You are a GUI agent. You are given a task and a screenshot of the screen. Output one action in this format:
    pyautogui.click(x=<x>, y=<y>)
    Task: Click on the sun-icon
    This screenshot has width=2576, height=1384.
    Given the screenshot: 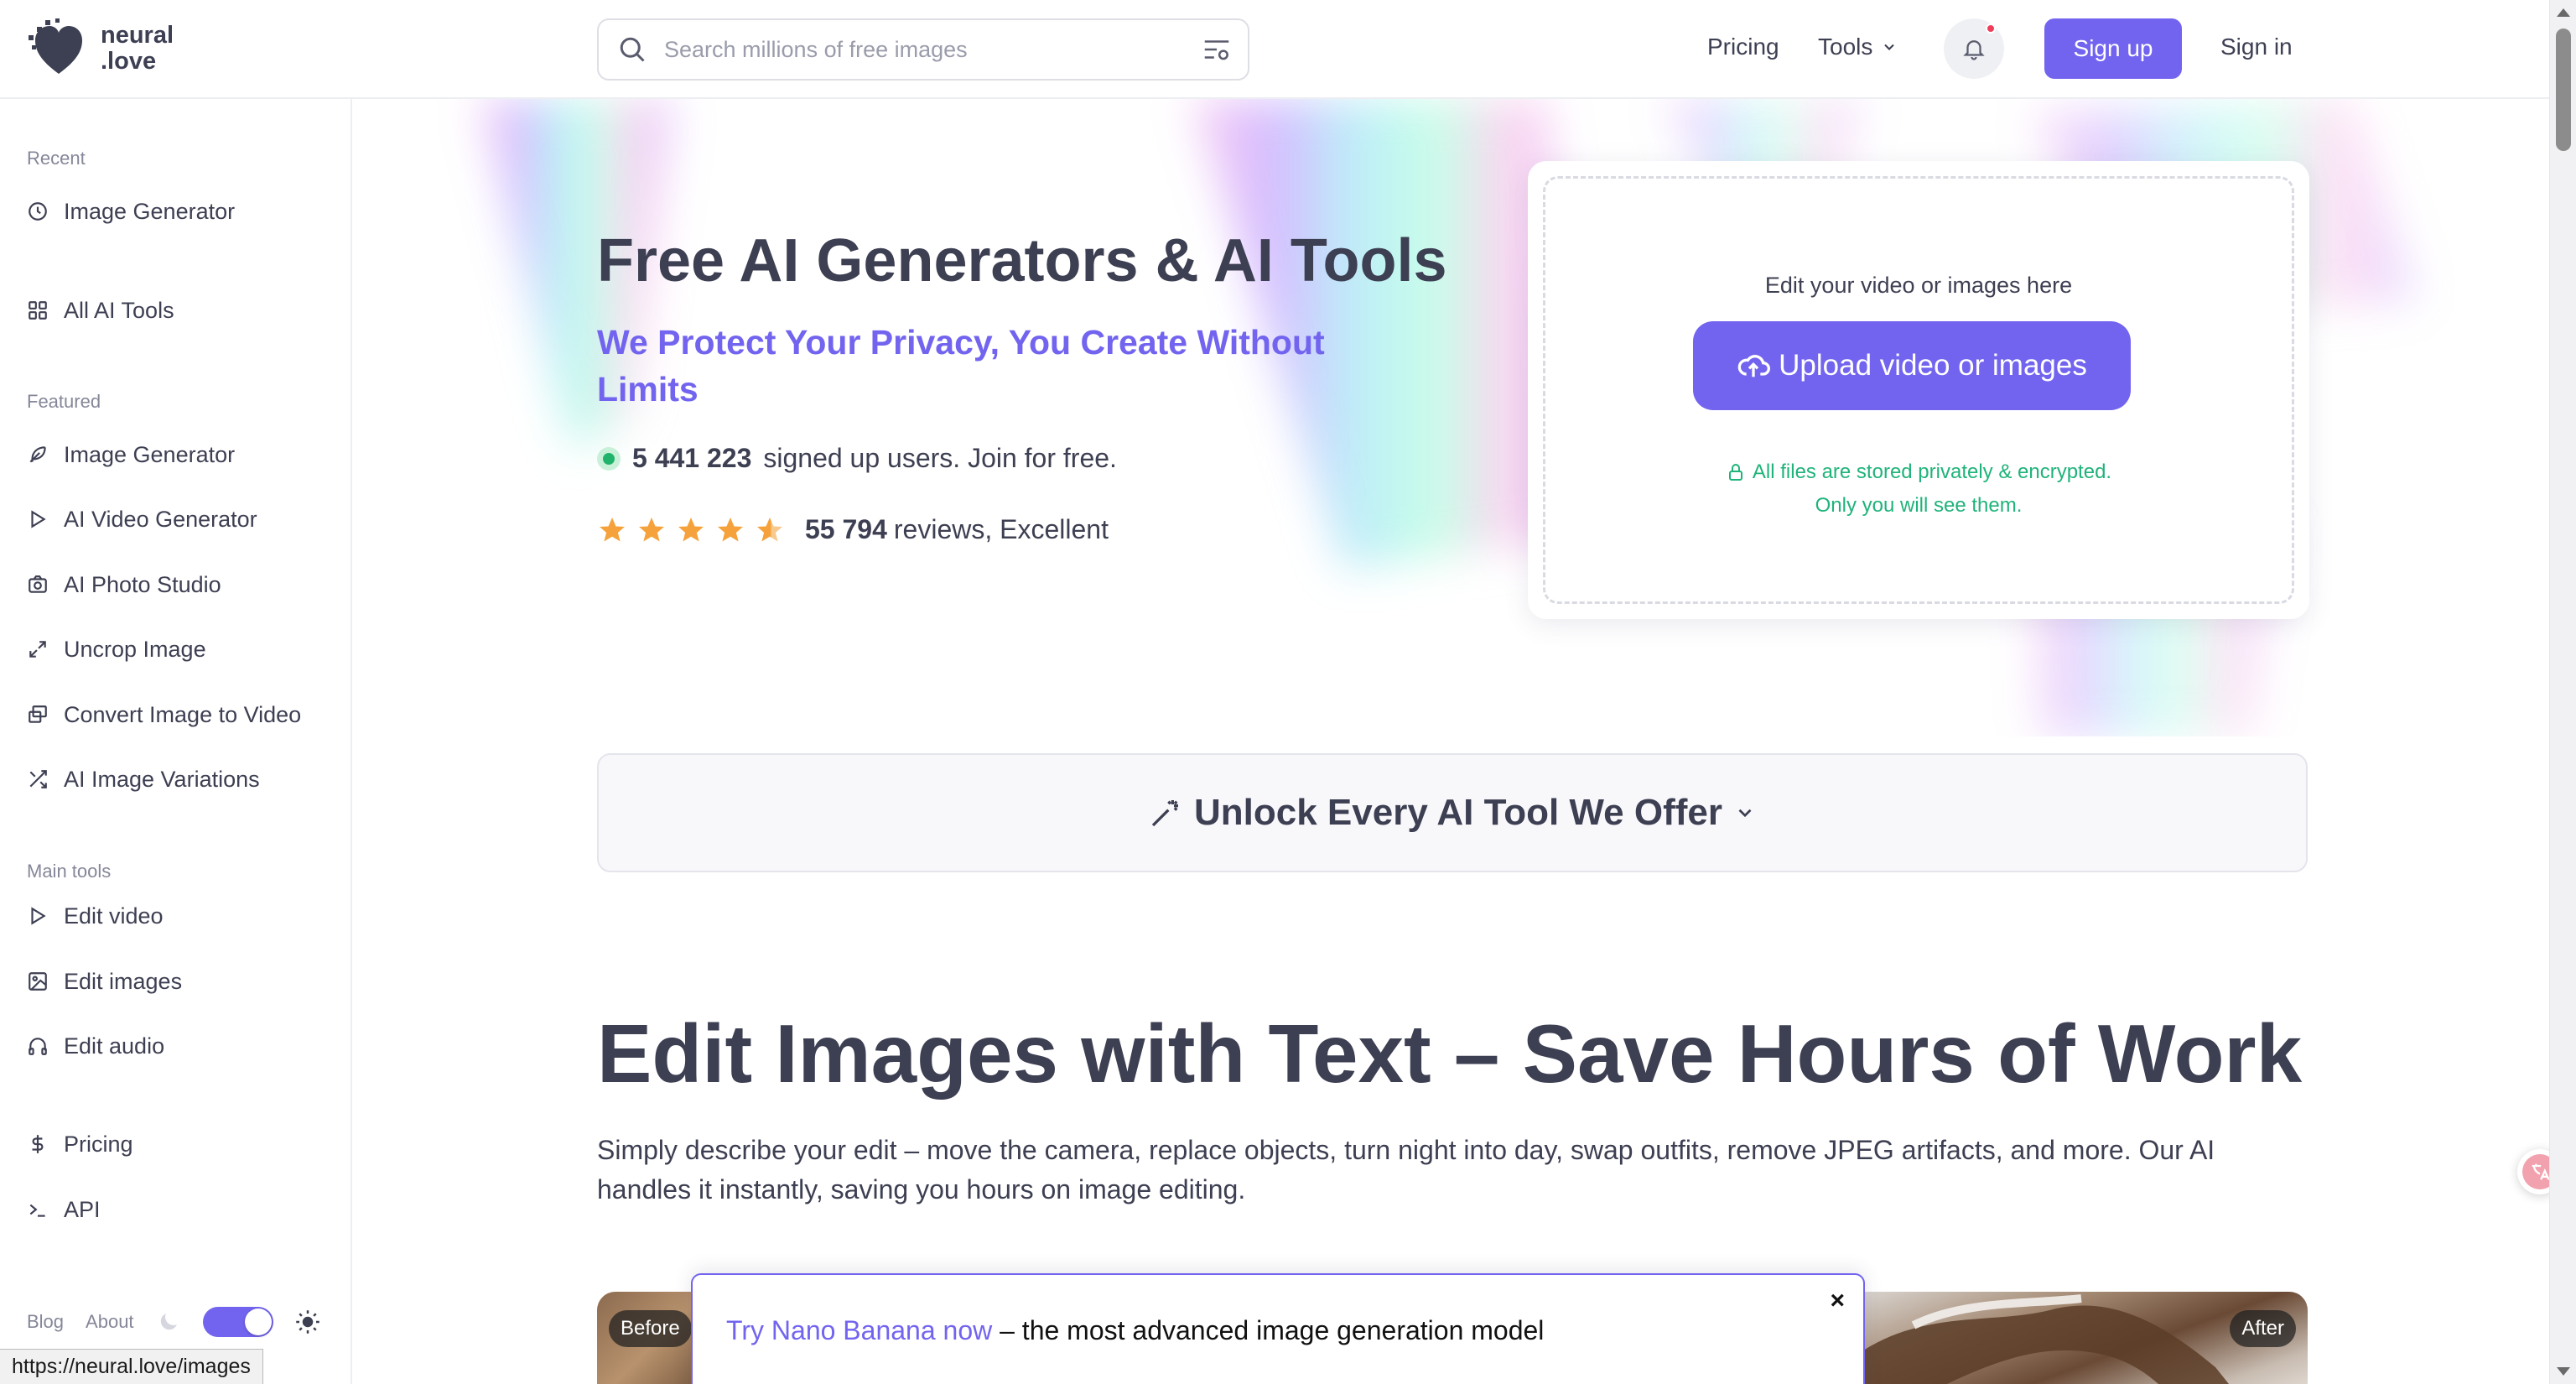 What is the action you would take?
    pyautogui.click(x=307, y=1322)
    